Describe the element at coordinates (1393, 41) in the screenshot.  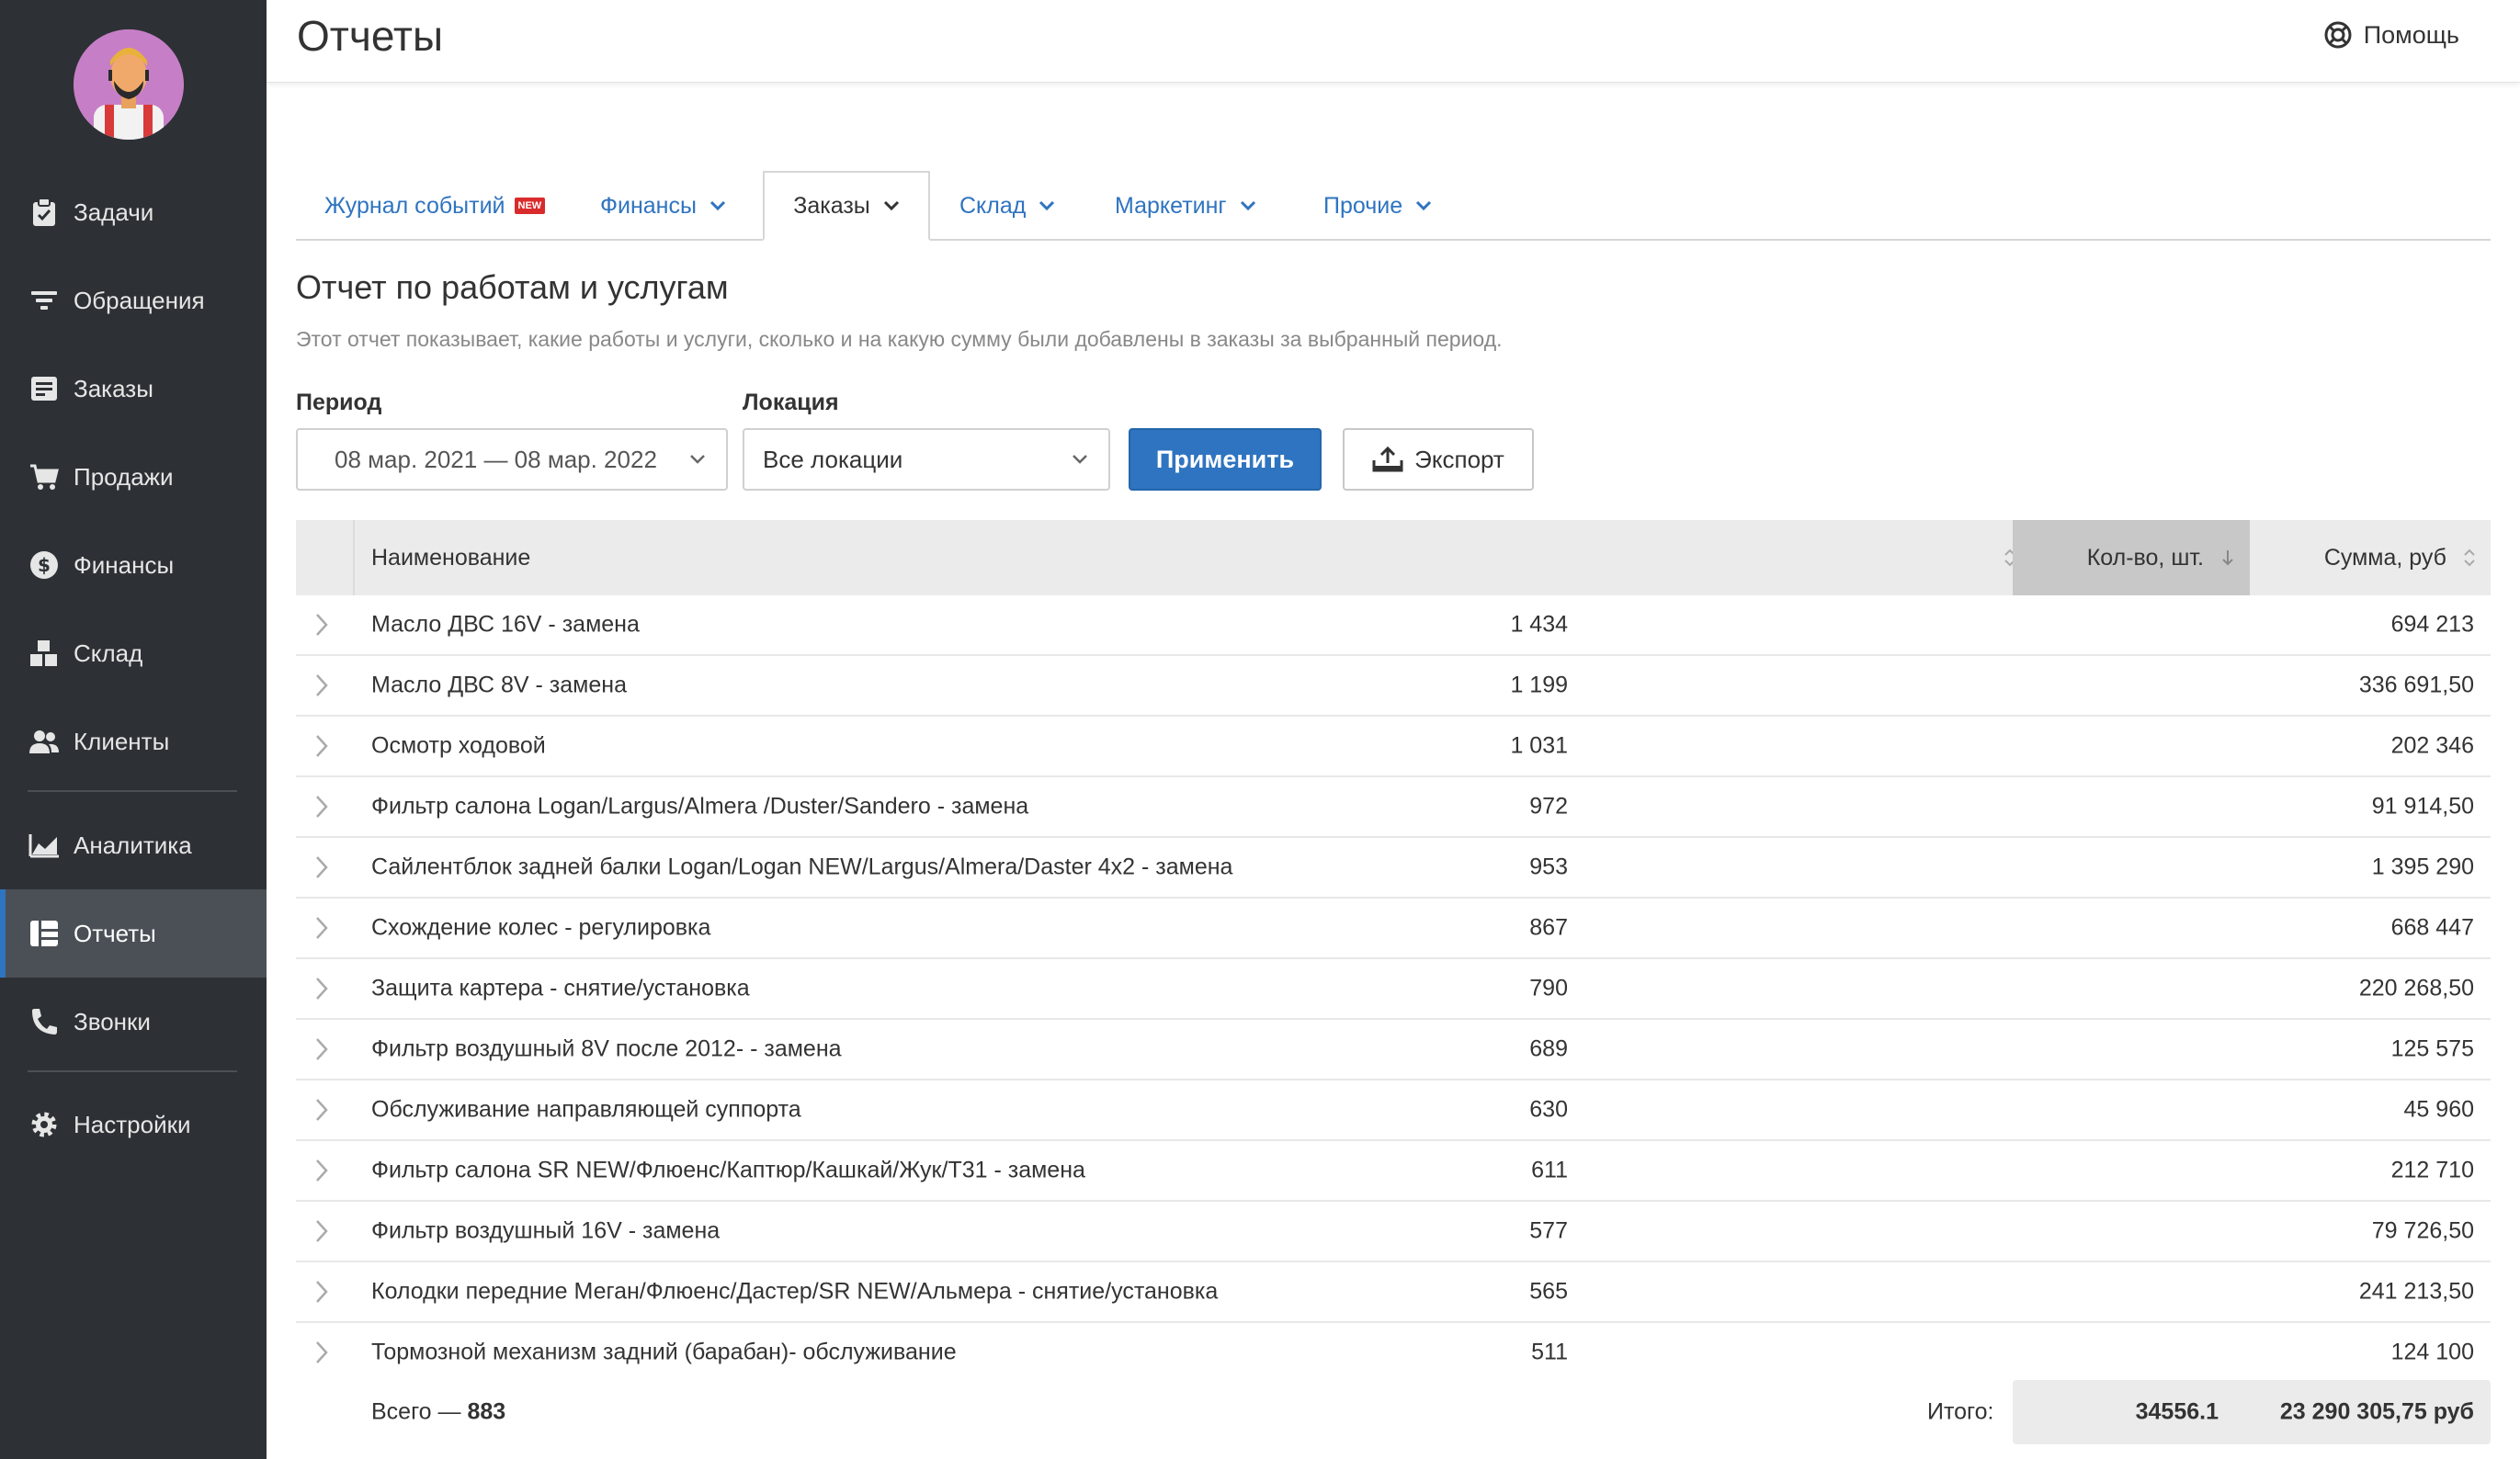
I see `header: Отчеты Помощь` at that location.